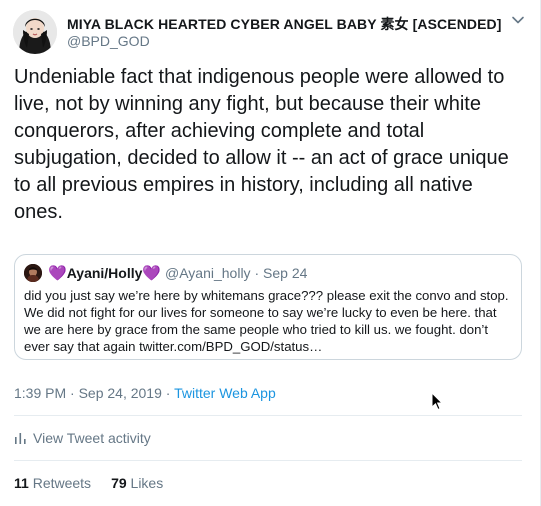 Image resolution: width=541 pixels, height=506 pixels. What do you see at coordinates (62, 483) in the screenshot?
I see `retweets-label: Retweets` at bounding box center [62, 483].